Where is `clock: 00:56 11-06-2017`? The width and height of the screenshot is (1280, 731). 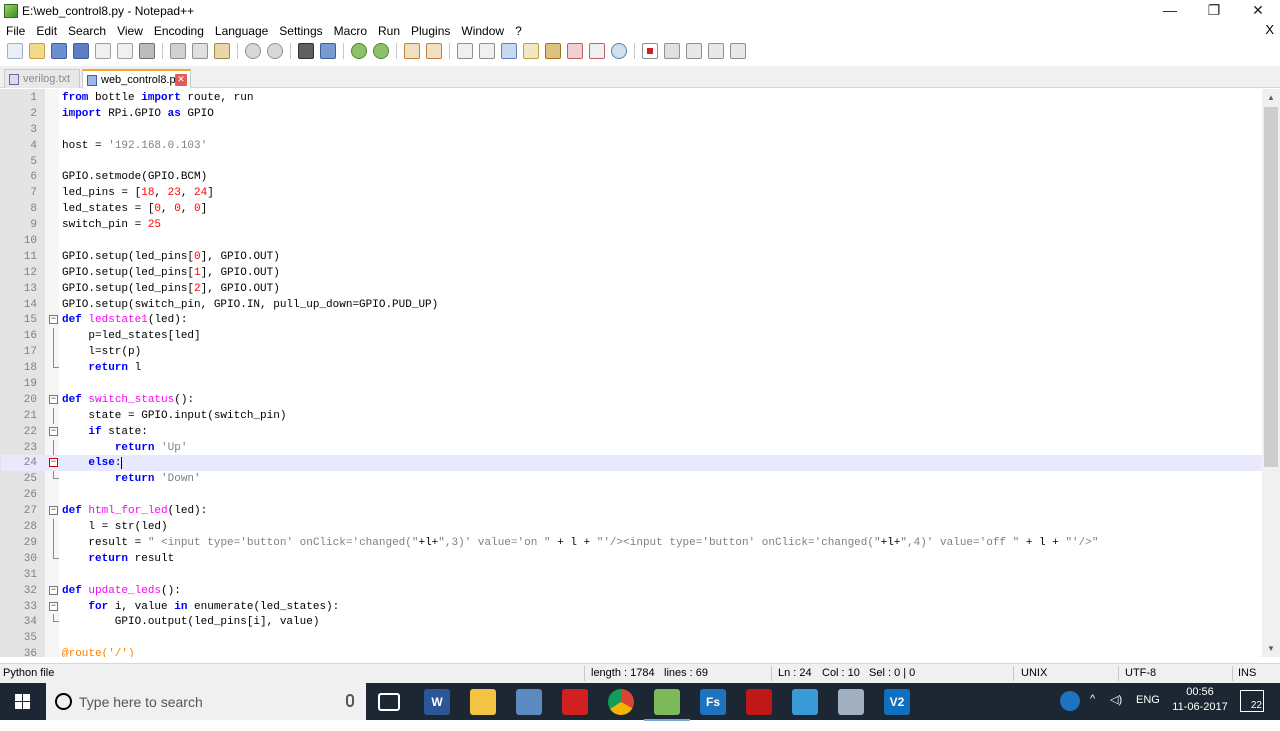 clock: 00:56 11-06-2017 is located at coordinates (1200, 700).